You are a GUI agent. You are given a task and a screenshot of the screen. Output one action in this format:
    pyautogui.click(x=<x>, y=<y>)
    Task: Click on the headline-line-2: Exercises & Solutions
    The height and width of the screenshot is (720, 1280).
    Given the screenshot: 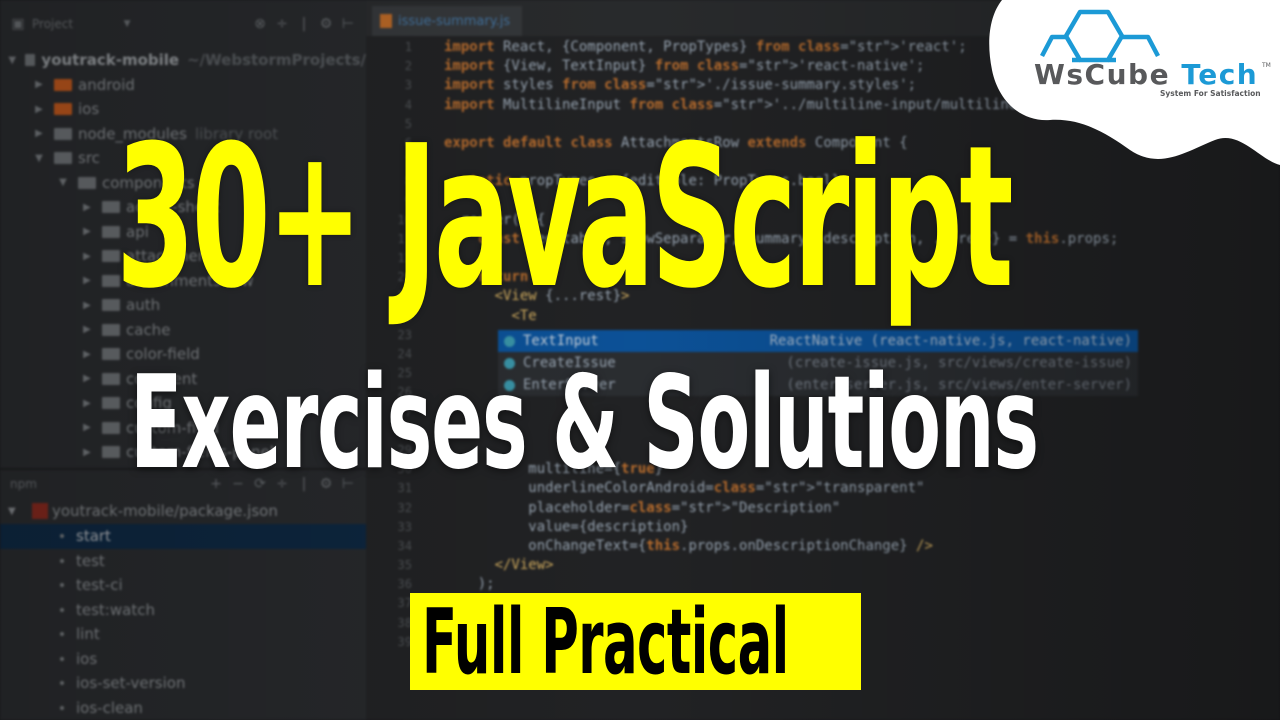 What is the action you would take?
    pyautogui.click(x=584, y=423)
    